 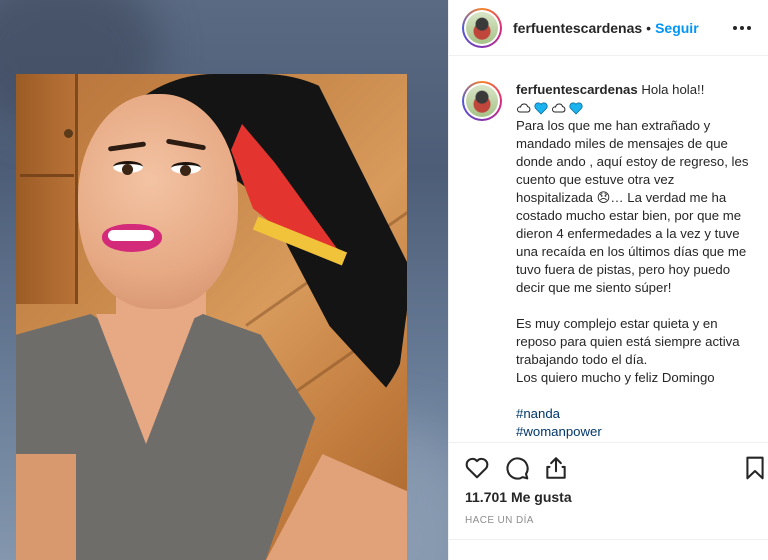 What do you see at coordinates (635, 108) in the screenshot?
I see `emoji-line` at bounding box center [635, 108].